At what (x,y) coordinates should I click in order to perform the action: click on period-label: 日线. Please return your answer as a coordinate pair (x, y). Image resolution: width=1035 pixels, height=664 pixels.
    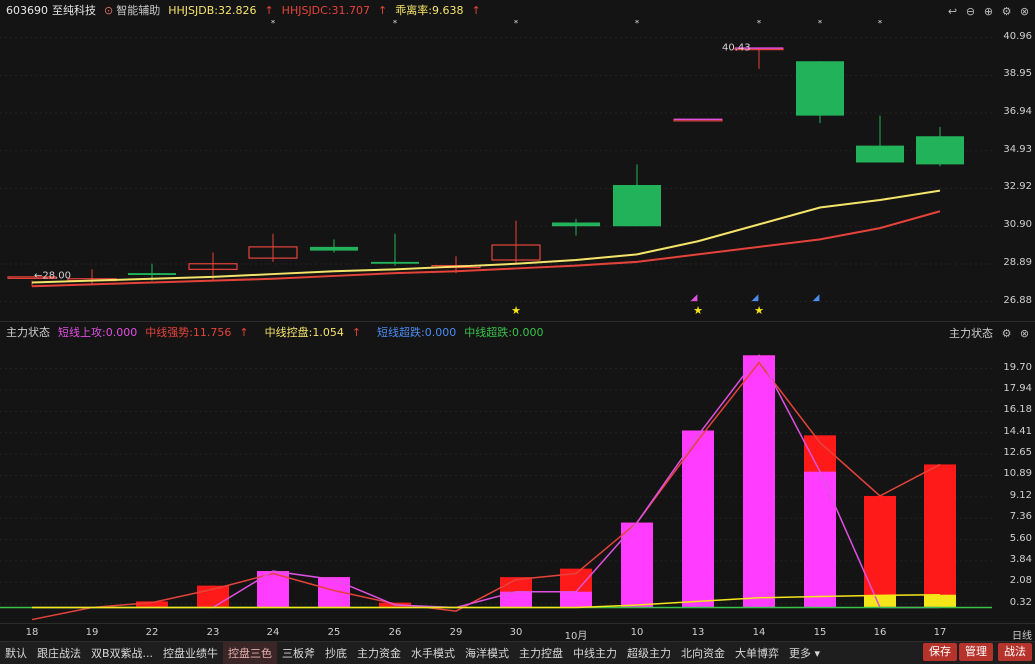
    Looking at the image, I should click on (1022, 634).